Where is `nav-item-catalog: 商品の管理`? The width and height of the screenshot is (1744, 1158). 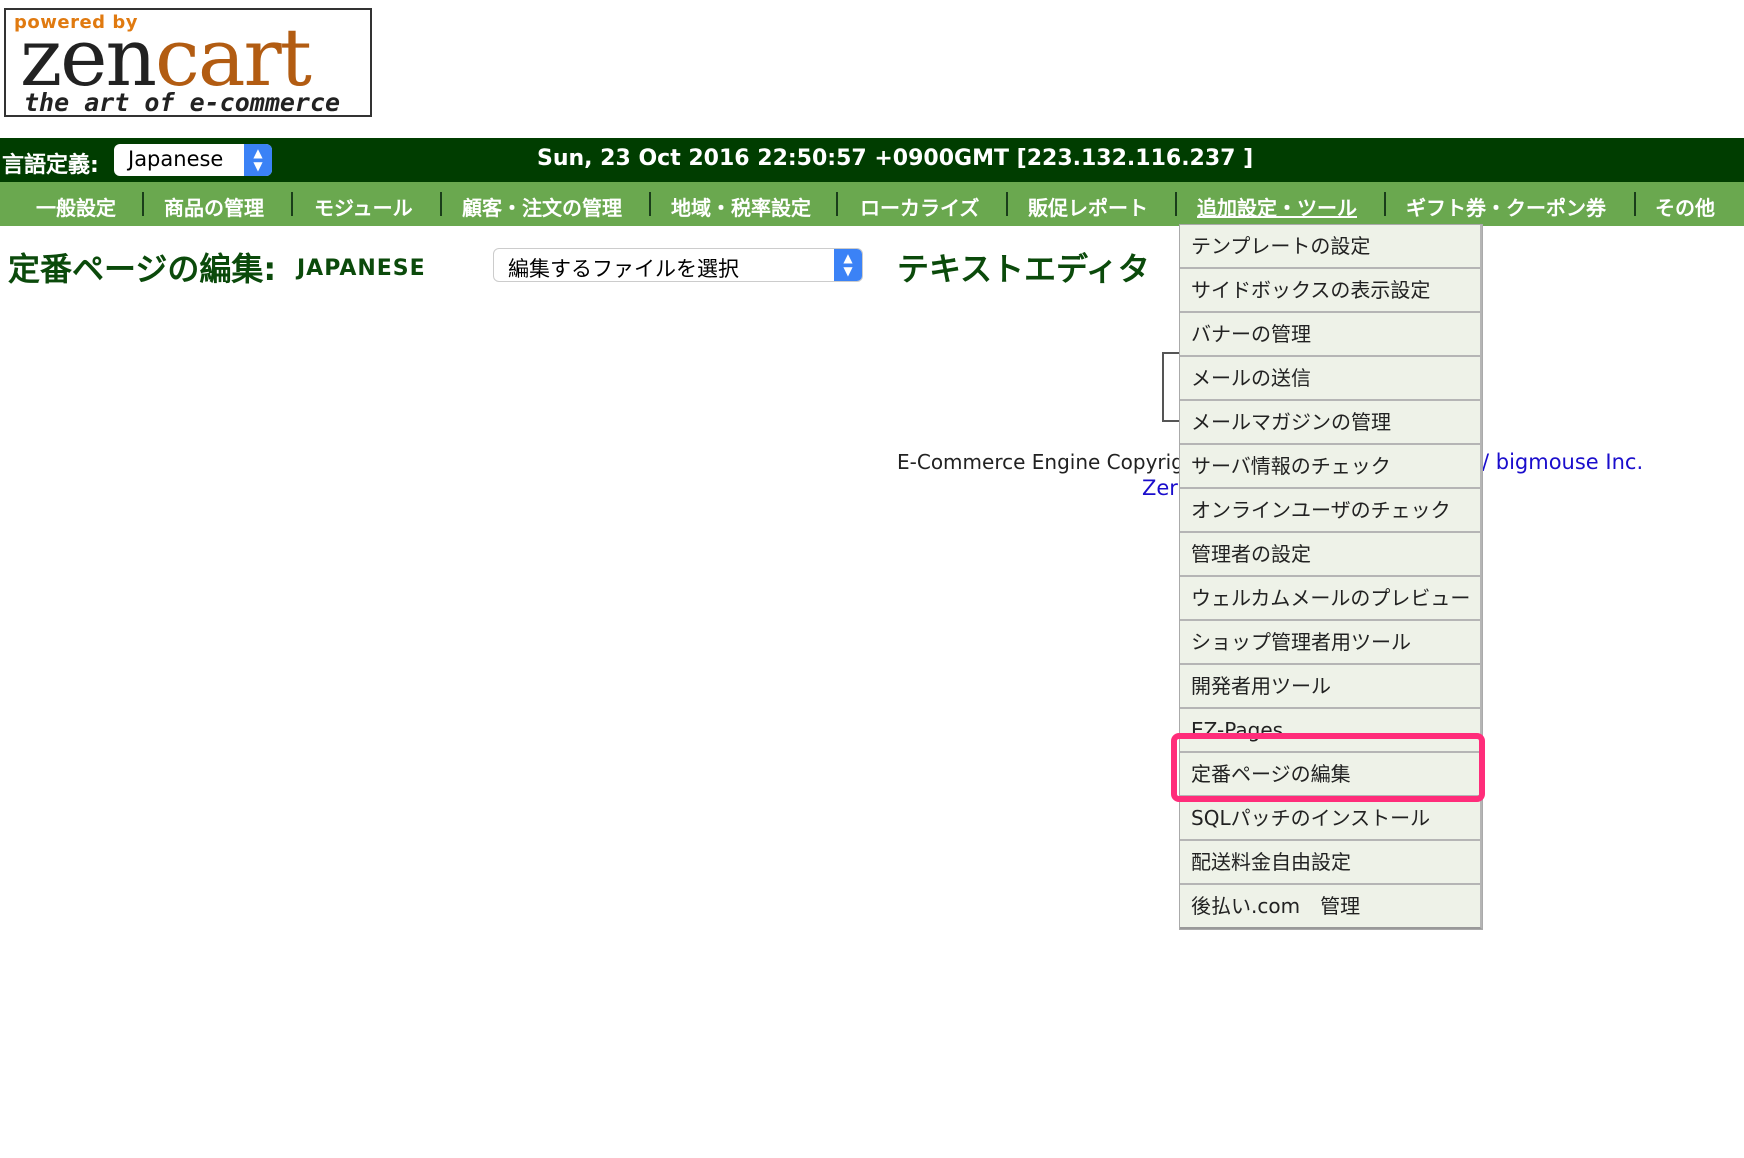 nav-item-catalog: 商品の管理 is located at coordinates (214, 206).